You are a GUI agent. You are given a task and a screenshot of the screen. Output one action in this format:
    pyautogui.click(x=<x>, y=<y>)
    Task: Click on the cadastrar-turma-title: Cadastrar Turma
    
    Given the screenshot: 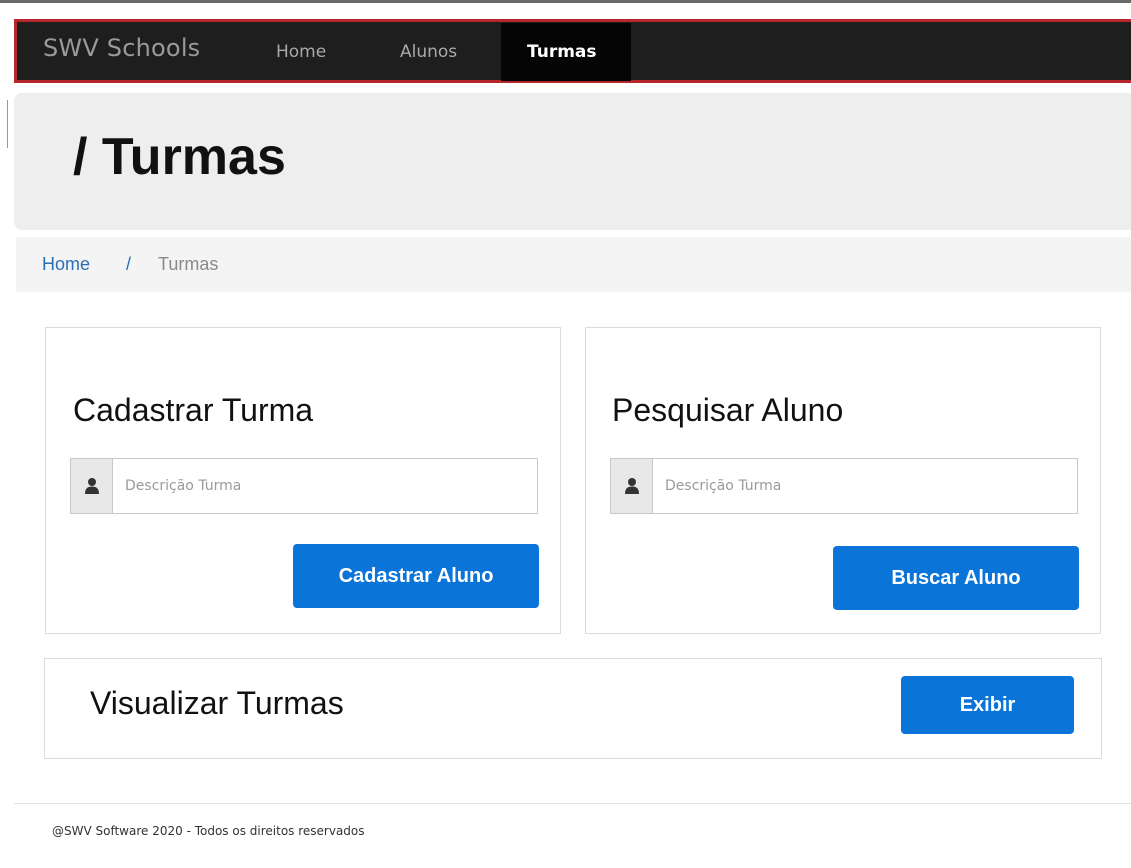 What is the action you would take?
    pyautogui.click(x=193, y=410)
    